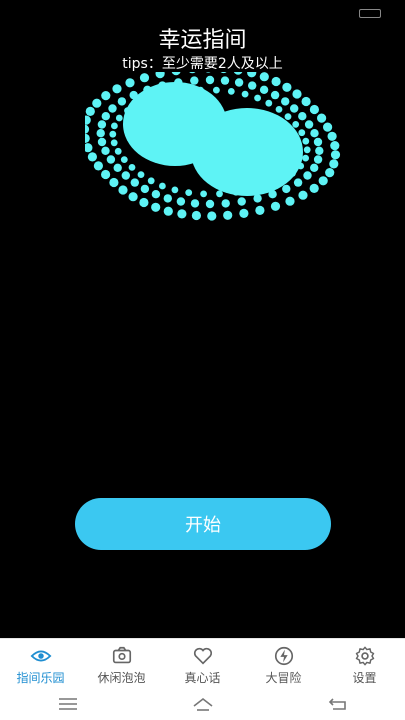 The width and height of the screenshot is (405, 720). Describe the element at coordinates (203, 704) in the screenshot. I see `home-icon` at that location.